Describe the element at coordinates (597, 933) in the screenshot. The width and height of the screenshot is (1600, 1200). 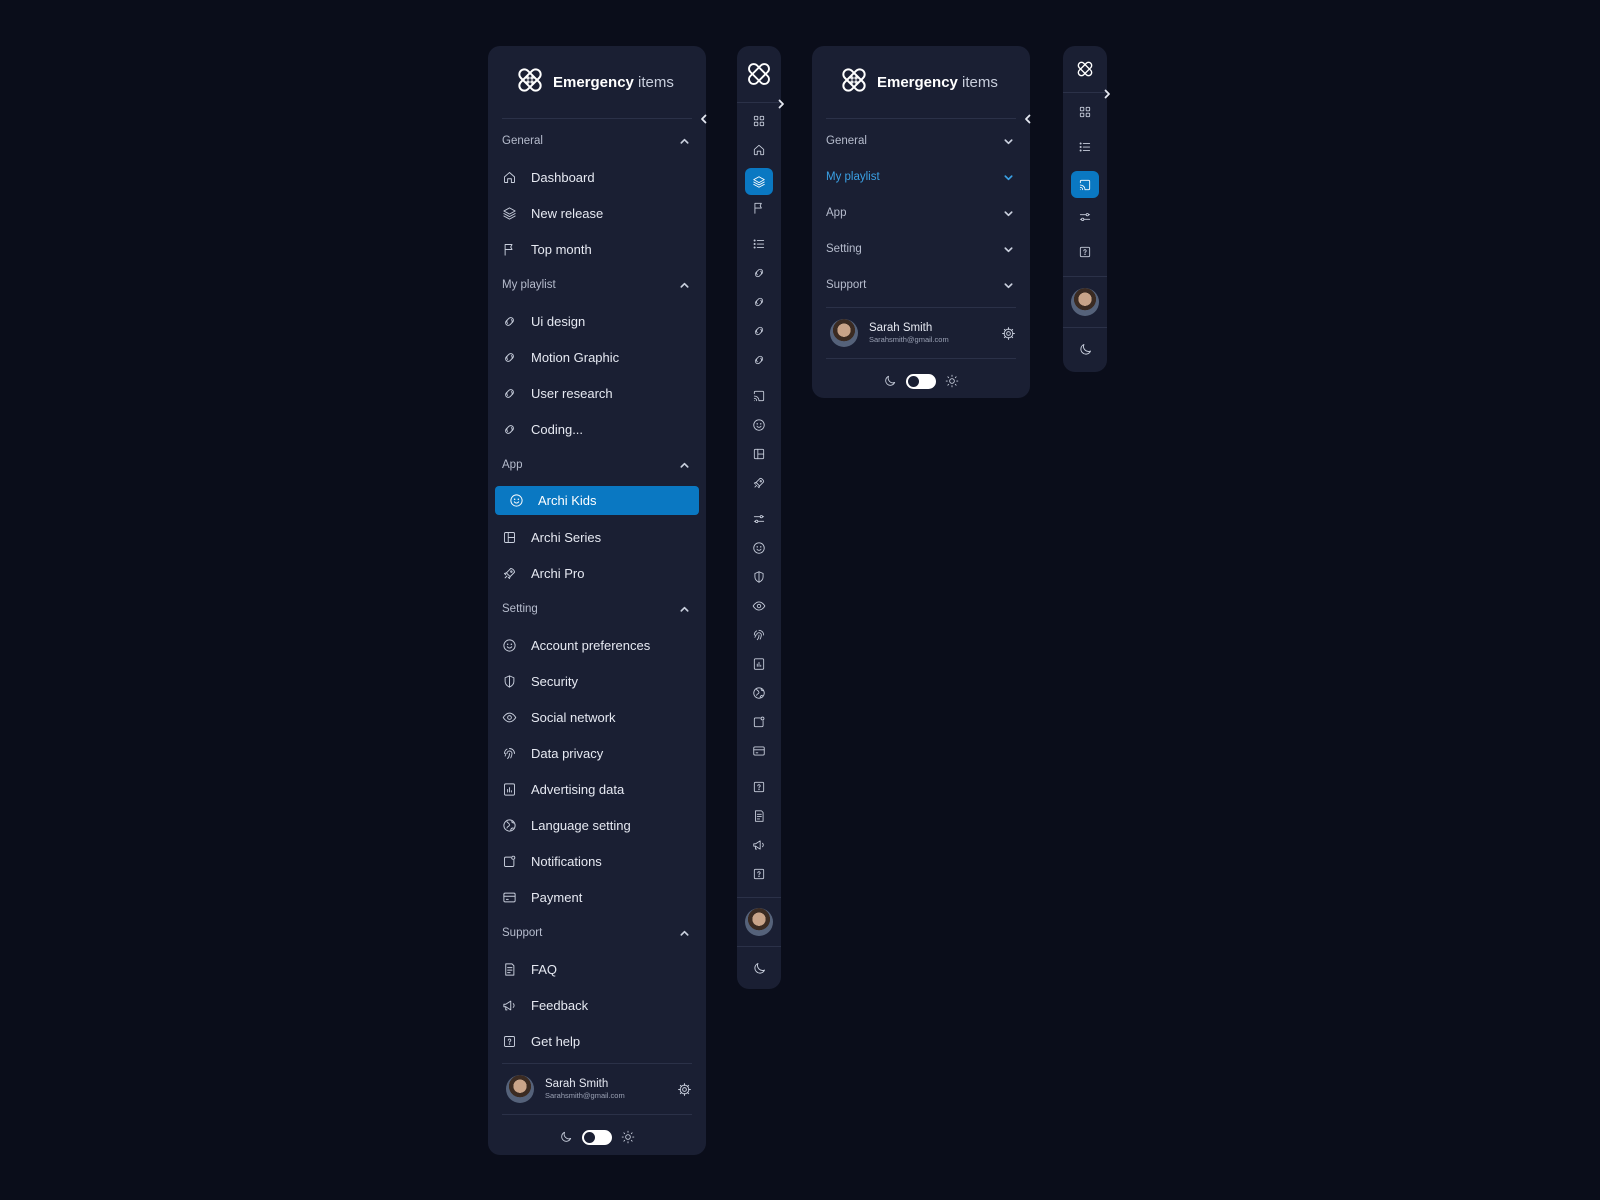
I see `section-header-support: Support` at that location.